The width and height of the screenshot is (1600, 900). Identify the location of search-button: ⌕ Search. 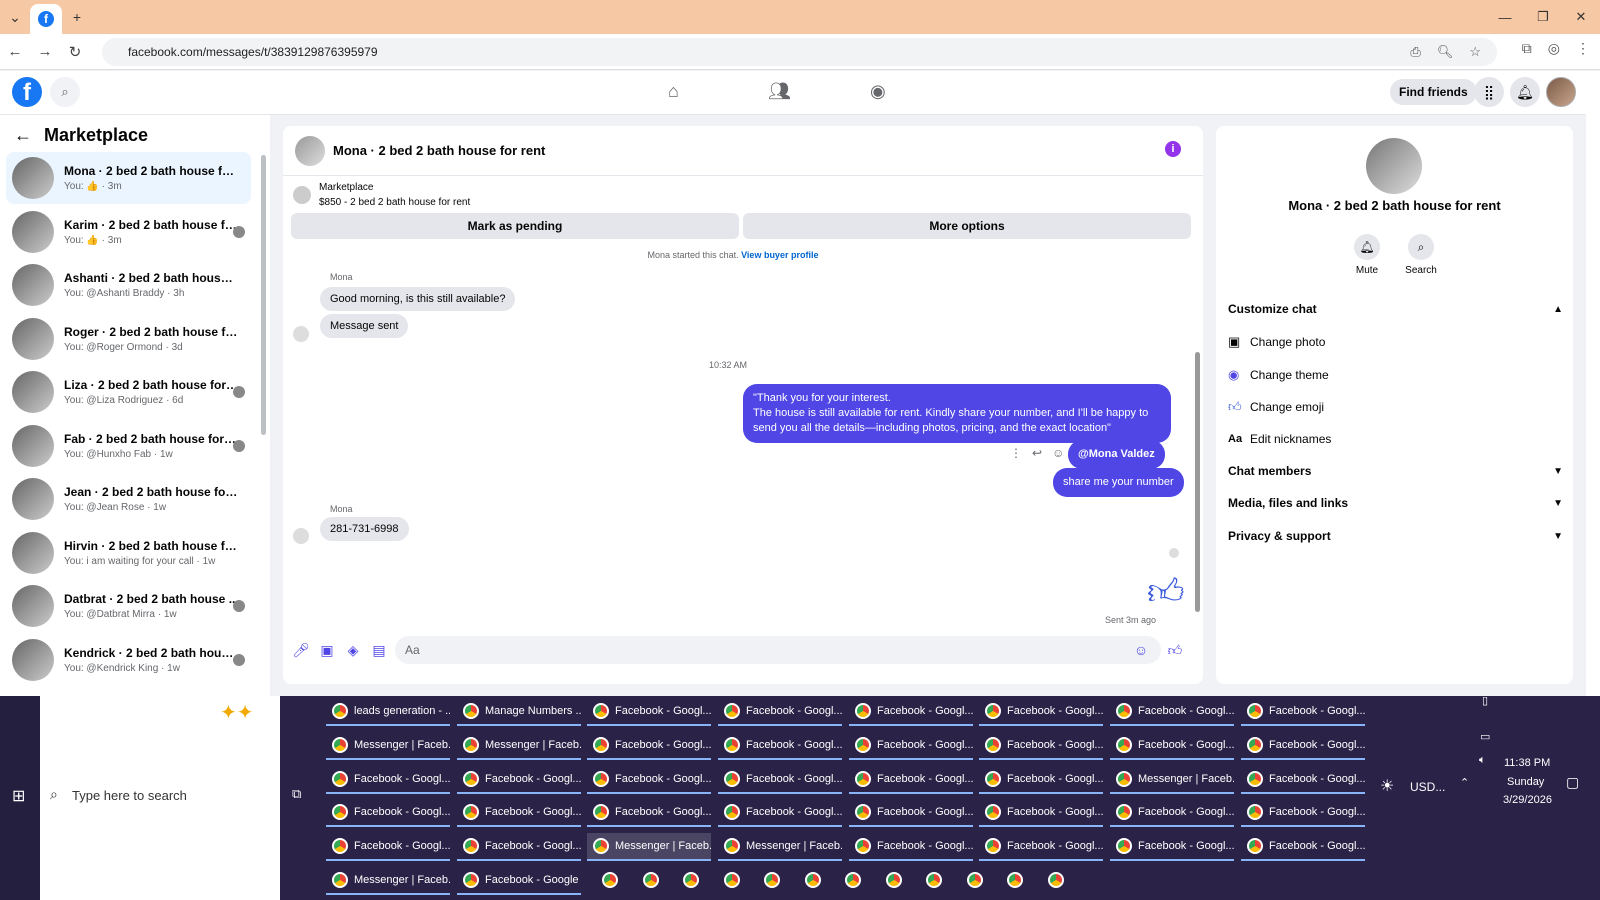
(1421, 255).